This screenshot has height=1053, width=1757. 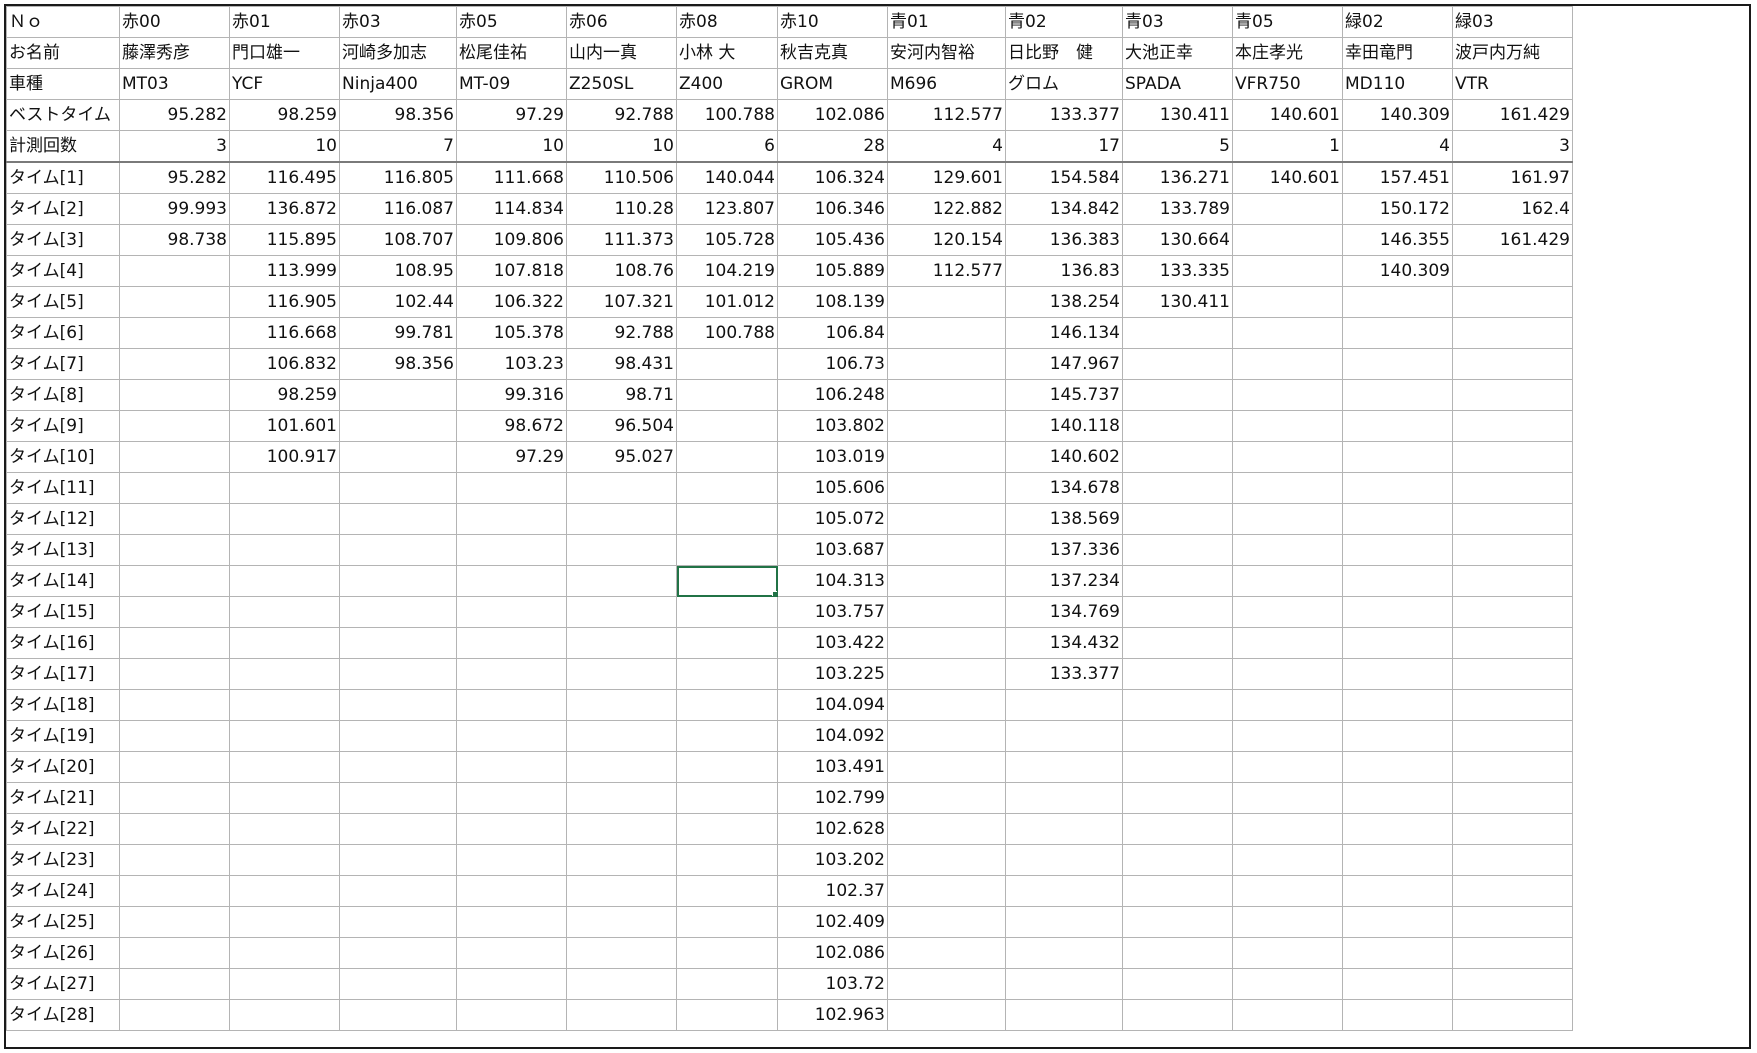 What do you see at coordinates (63, 767) in the screenshot?
I see `row-label: タイム[20]` at bounding box center [63, 767].